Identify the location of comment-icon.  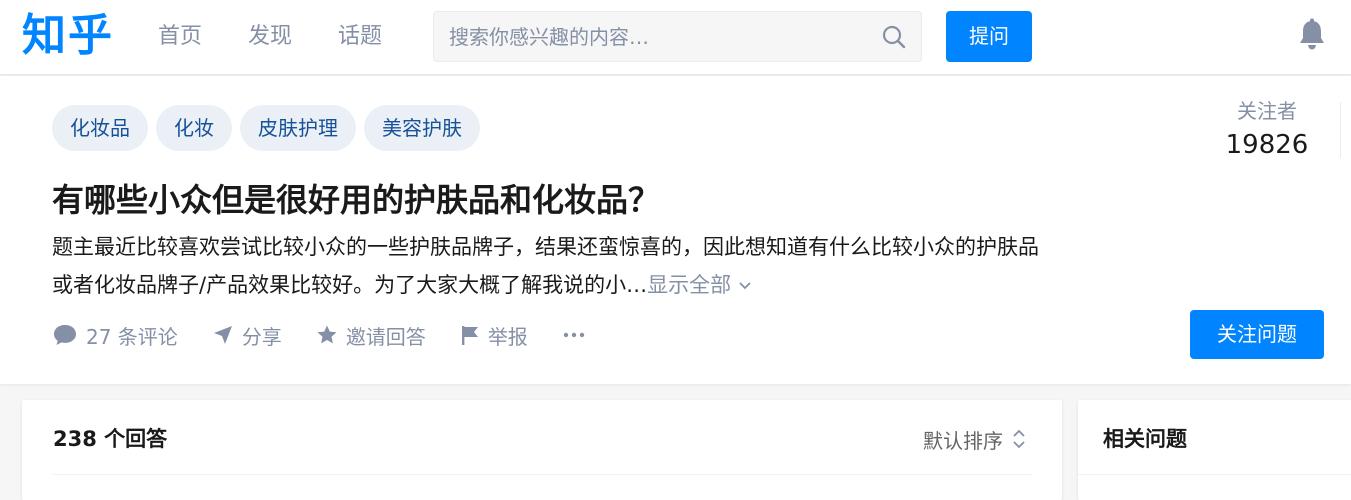
(65, 335).